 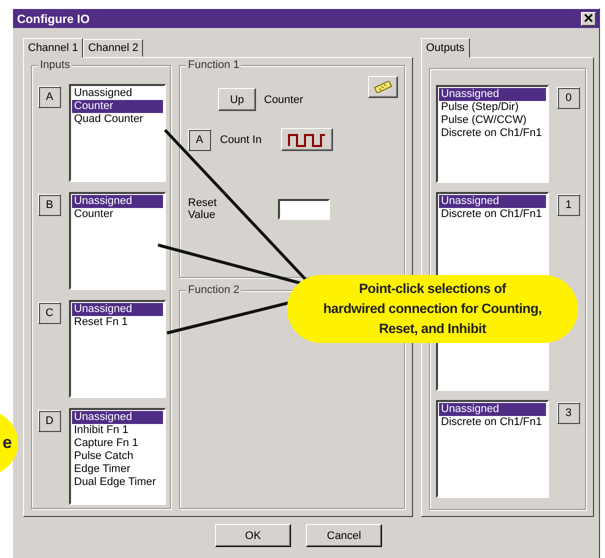 I want to click on list-box: Unassigned Inhibit Fn 1 Capture Fn 1 Pulse Catch Edge Timer Dual Edge Timer, so click(x=117, y=456).